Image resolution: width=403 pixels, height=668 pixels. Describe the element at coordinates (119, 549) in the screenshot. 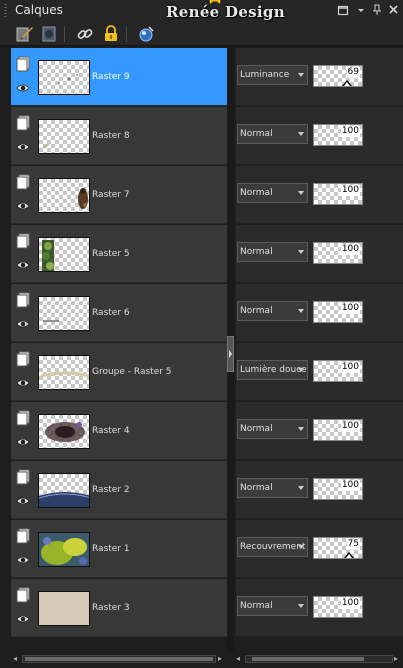

I see `layer-row-main: Raster 1` at that location.